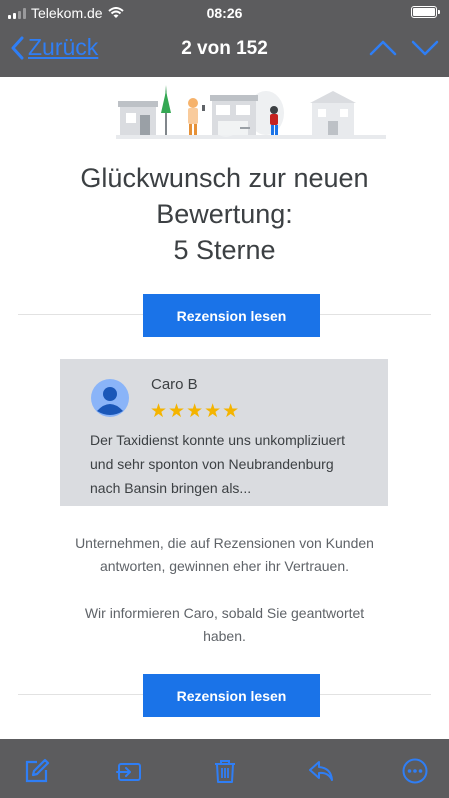 The height and width of the screenshot is (798, 449). I want to click on headline-line: Glückwunsch zur neuen, so click(224, 178).